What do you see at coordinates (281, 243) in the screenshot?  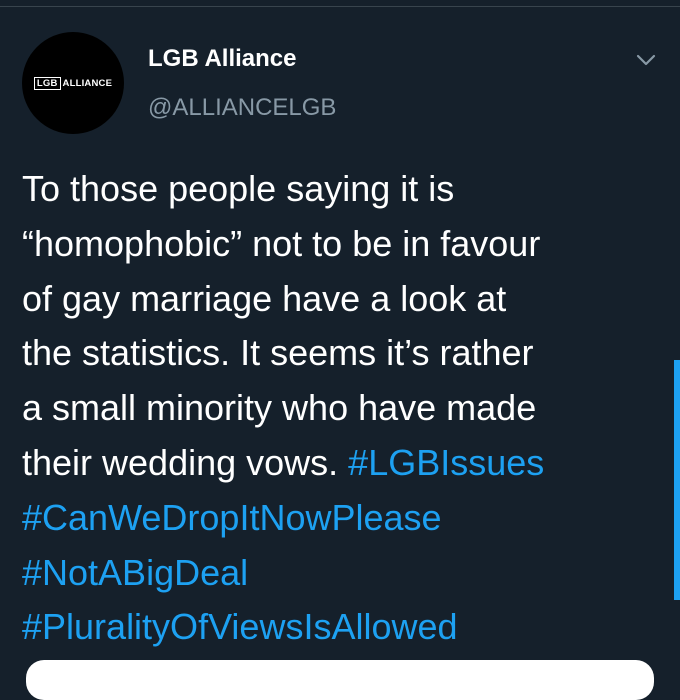 I see `tweet-line: “homophobic” not to be in favour` at bounding box center [281, 243].